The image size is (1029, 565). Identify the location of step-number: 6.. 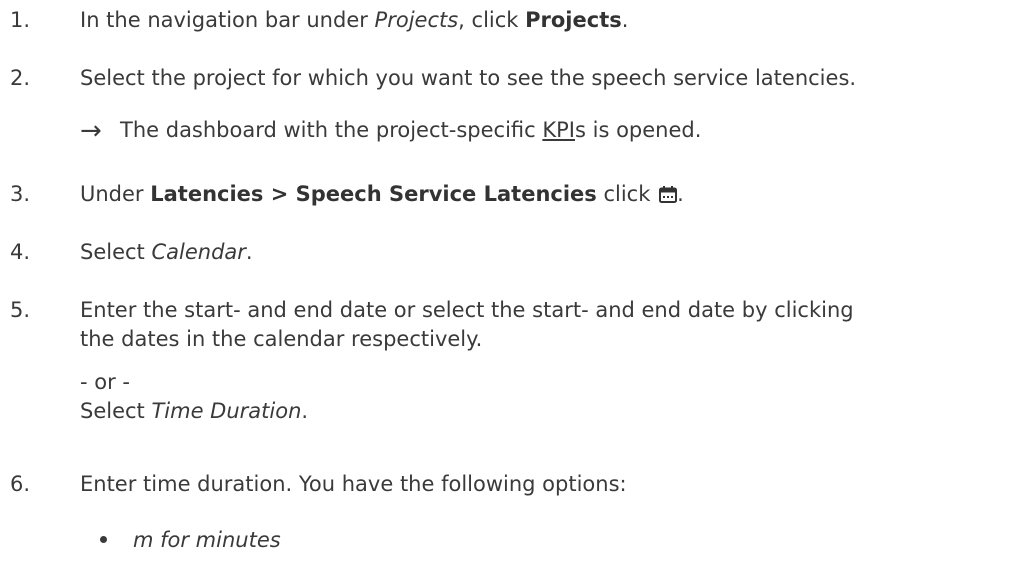
(20, 484).